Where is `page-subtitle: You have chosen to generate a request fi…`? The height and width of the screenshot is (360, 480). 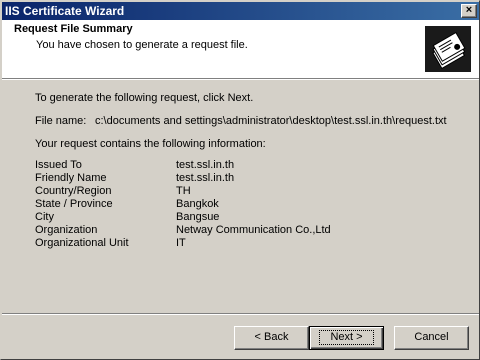
page-subtitle: You have chosen to generate a request fi… is located at coordinates (142, 45).